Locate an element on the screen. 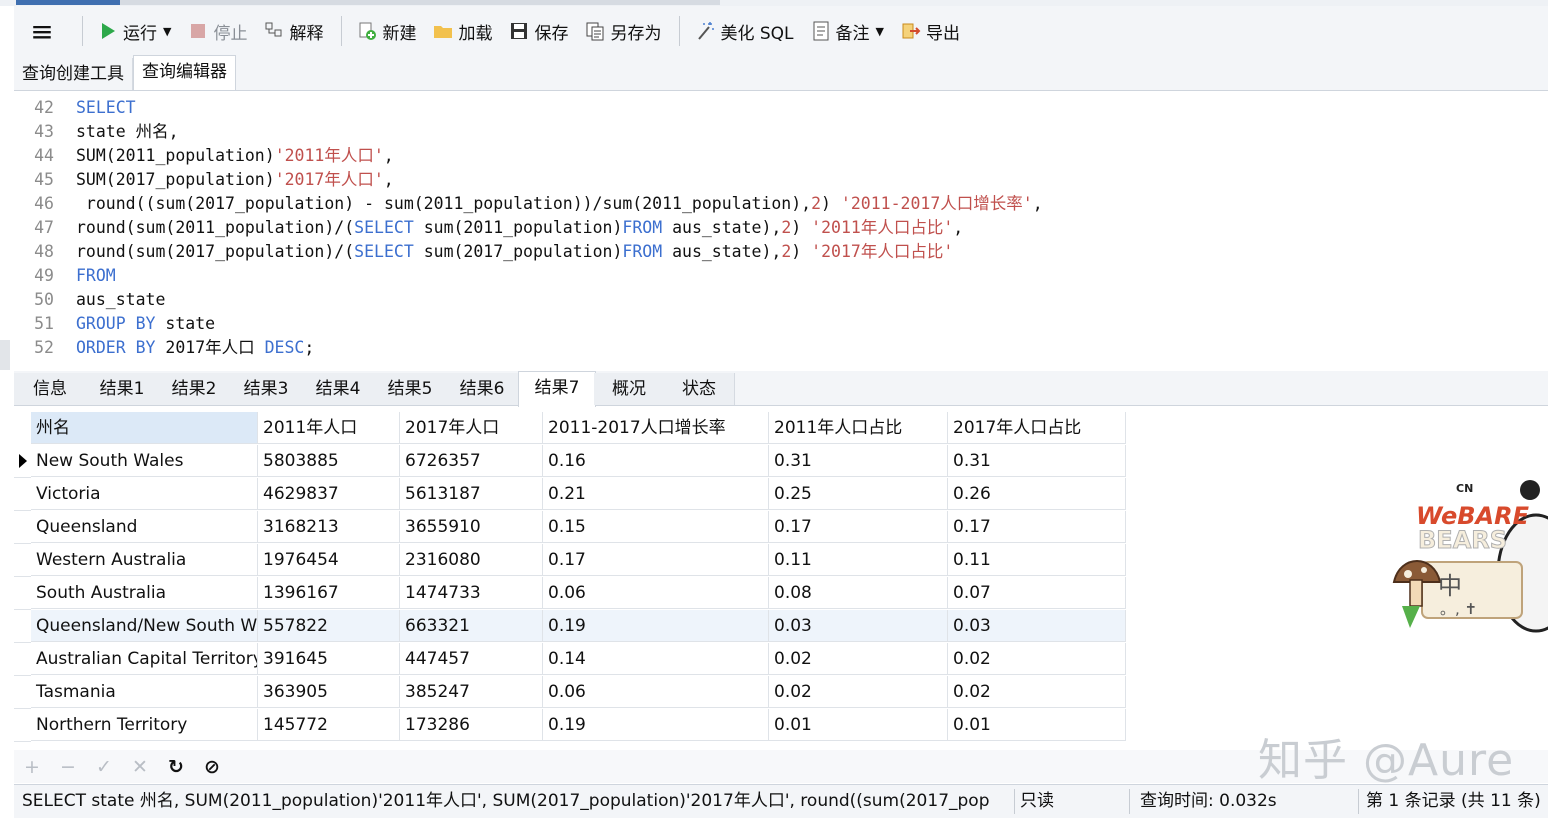 The height and width of the screenshot is (818, 1548). explain-button: 解释 is located at coordinates (293, 31).